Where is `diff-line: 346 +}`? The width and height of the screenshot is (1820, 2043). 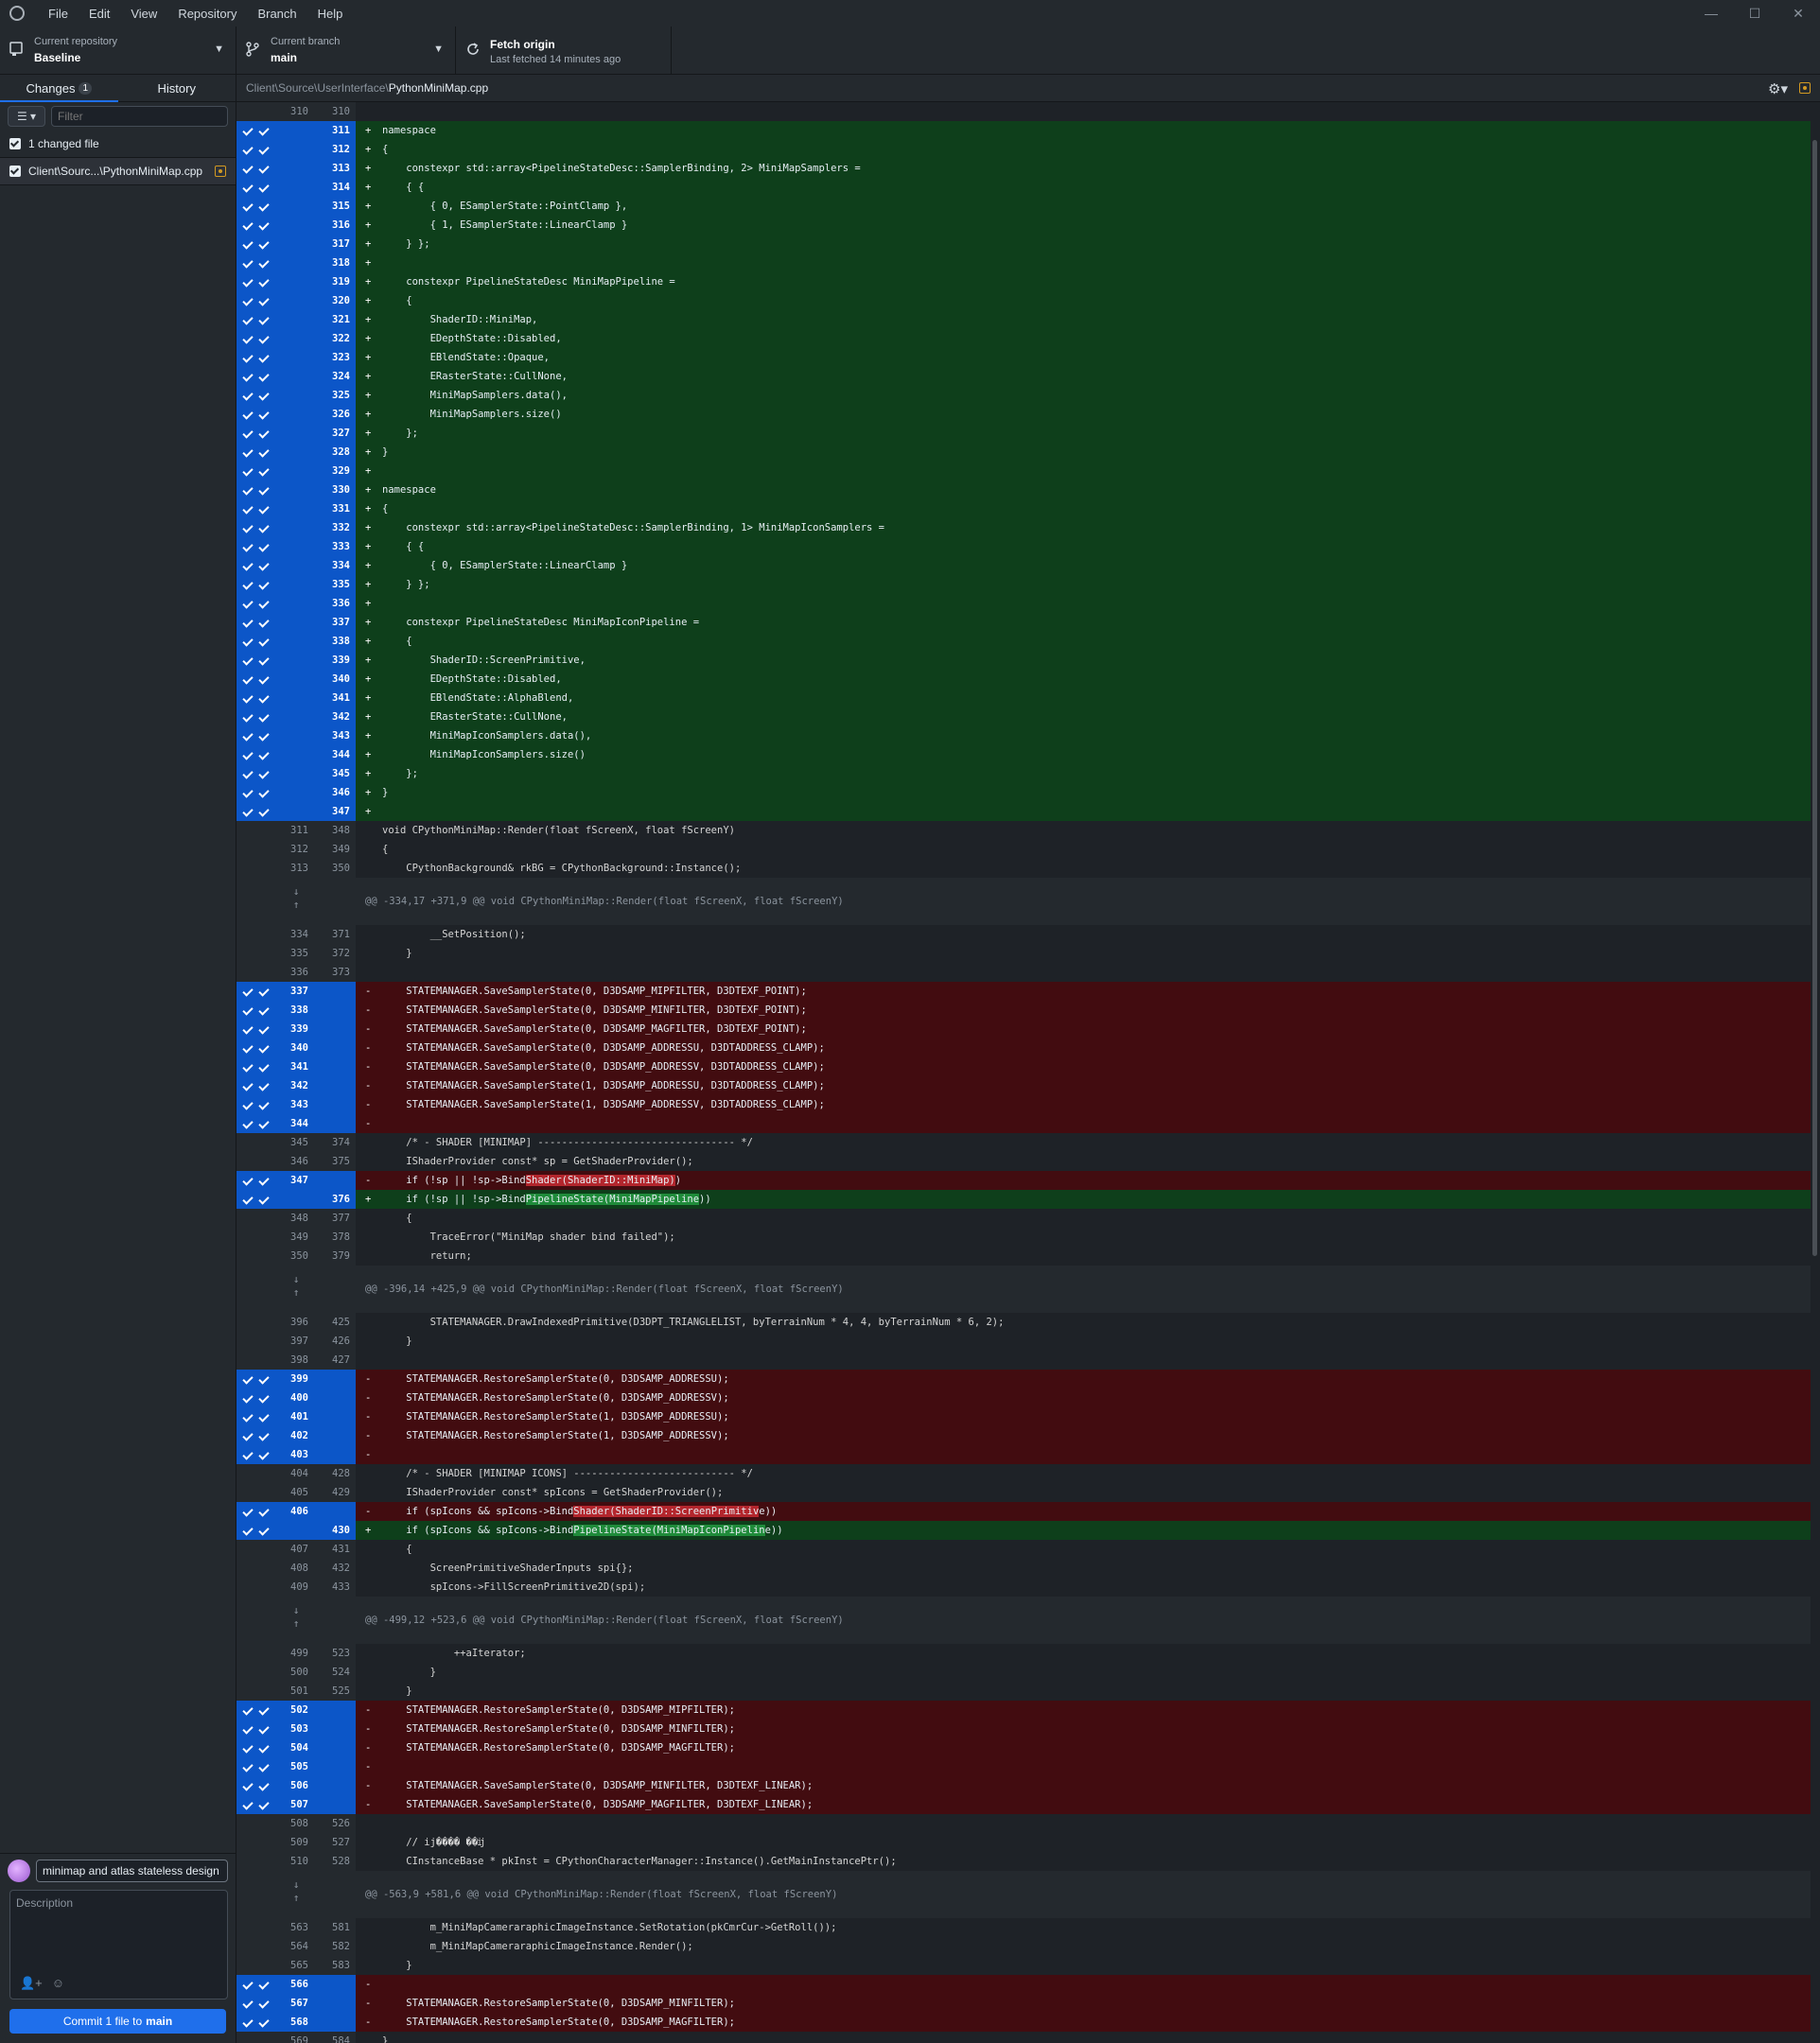
diff-line: 346 +} is located at coordinates (1023, 792).